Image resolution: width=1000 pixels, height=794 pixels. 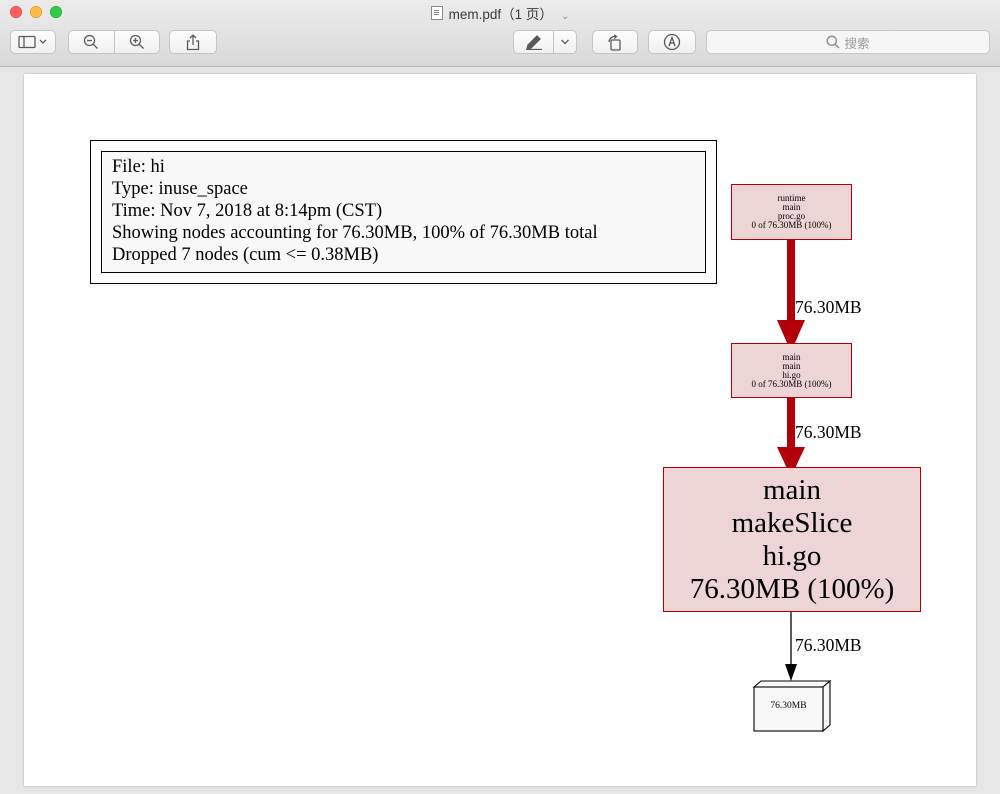 What do you see at coordinates (791, 370) in the screenshot?
I see `node-main-main: main main hi.go 0 of 76.30MB (100%)` at bounding box center [791, 370].